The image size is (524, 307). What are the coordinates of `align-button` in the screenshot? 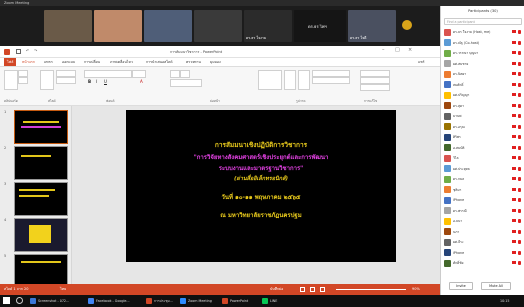 It's located at (186, 83).